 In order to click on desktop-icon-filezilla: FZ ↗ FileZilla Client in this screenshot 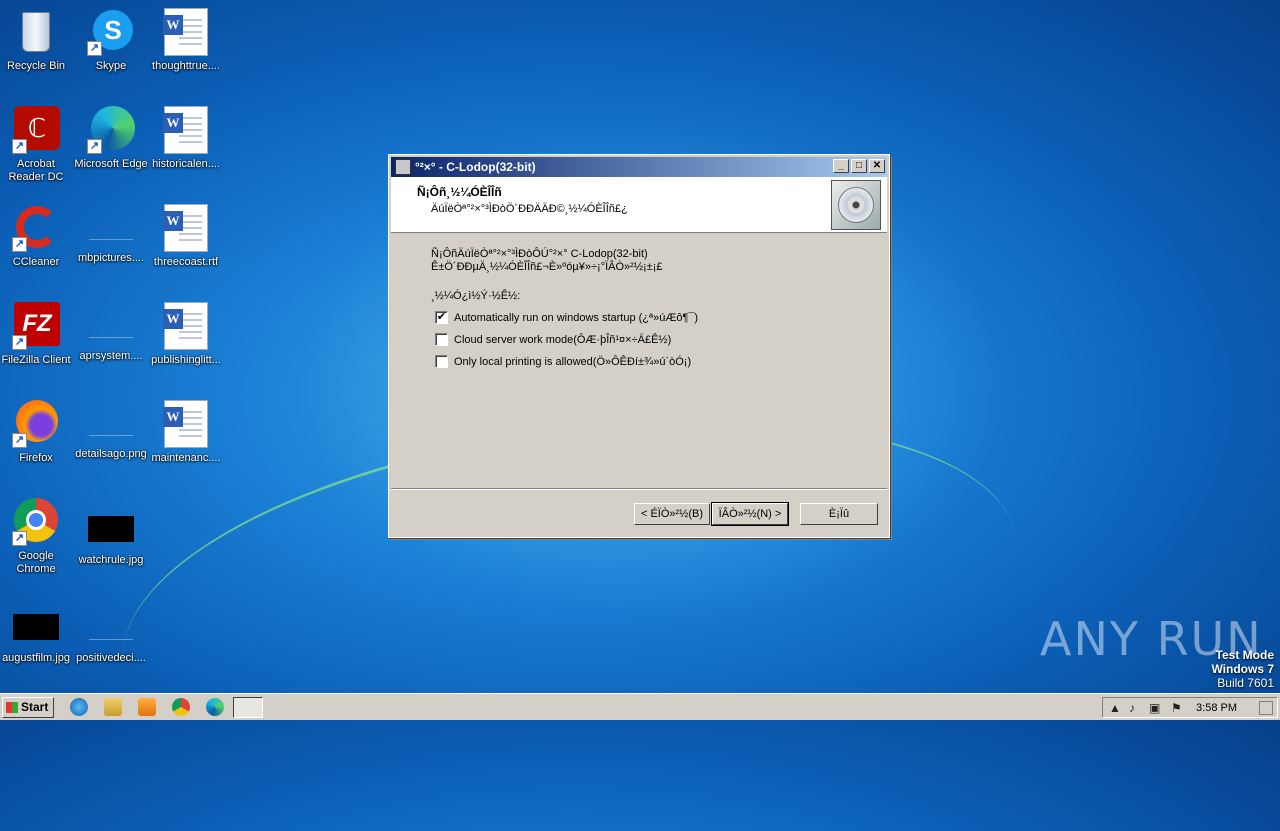, I will do `click(37, 334)`.